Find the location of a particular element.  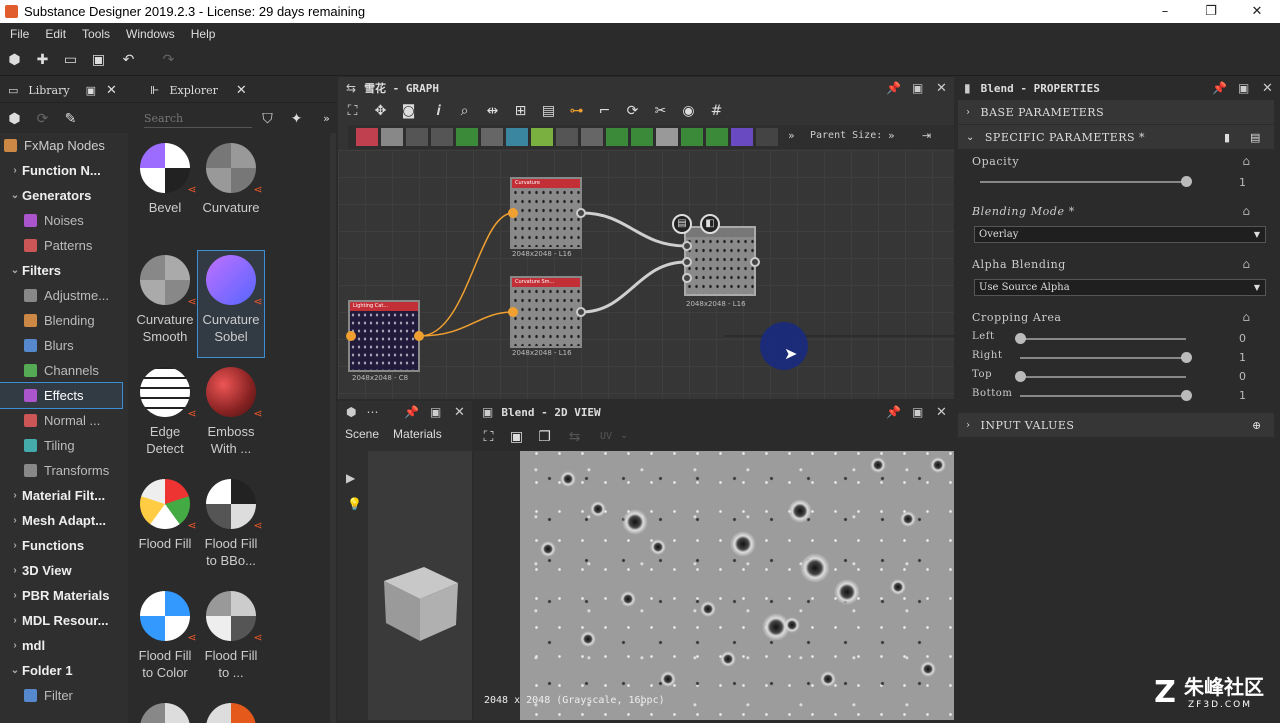

noise-icon is located at coordinates (767, 137).